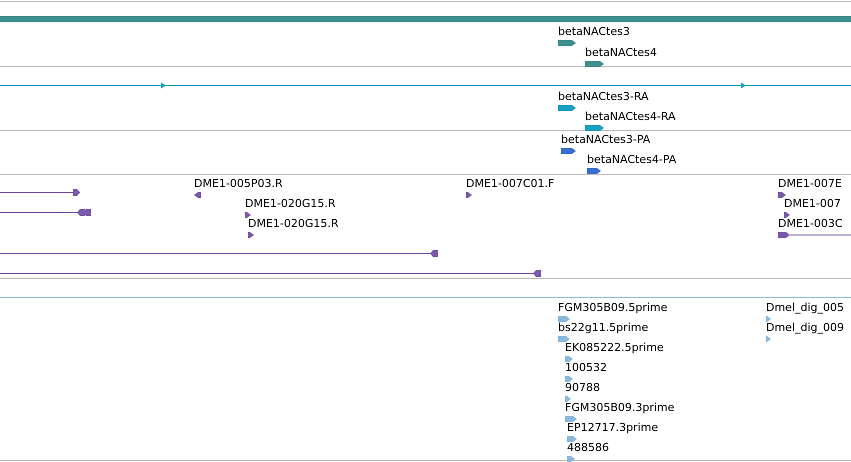 The width and height of the screenshot is (851, 462). What do you see at coordinates (238, 183) in the screenshot?
I see `feature-label: DME1-005P03.R` at bounding box center [238, 183].